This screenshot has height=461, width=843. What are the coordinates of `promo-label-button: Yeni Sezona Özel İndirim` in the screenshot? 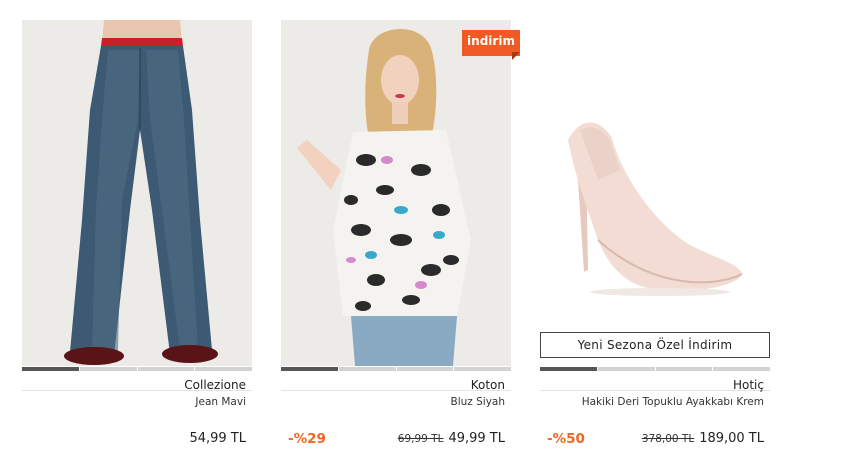 It's located at (655, 345).